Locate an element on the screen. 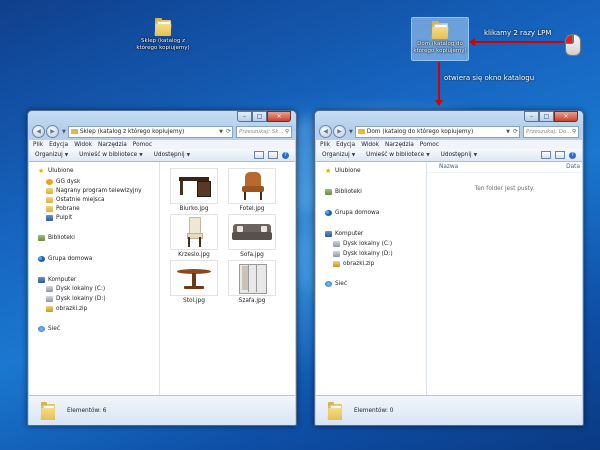  nav-recent-places: Ostatnie miejsca is located at coordinates (75, 200).